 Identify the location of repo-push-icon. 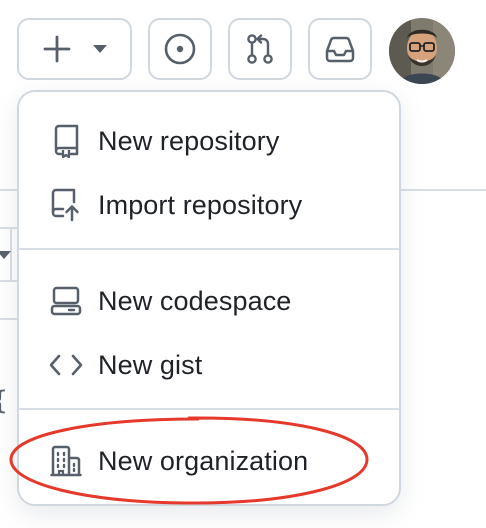
(66, 205).